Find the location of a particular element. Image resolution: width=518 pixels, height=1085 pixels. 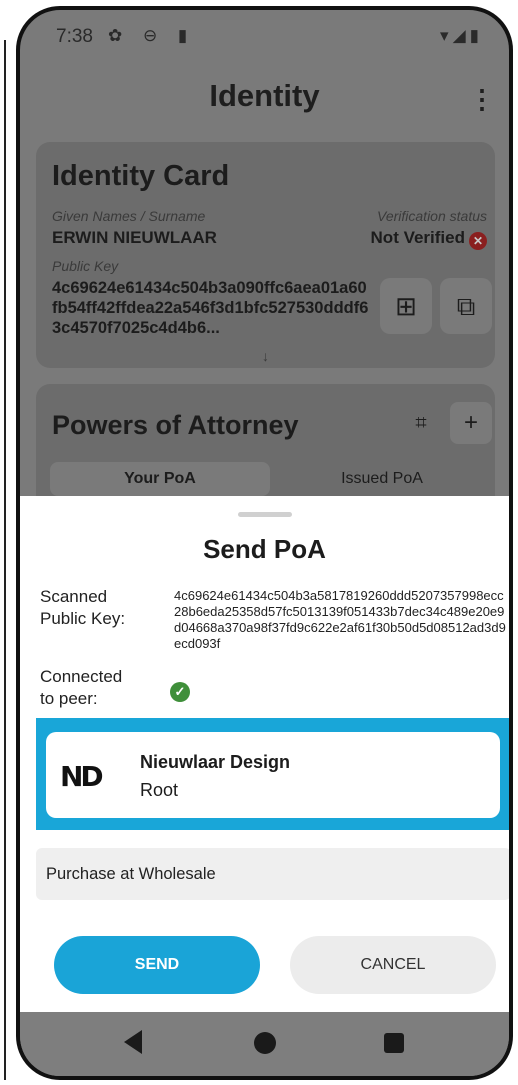

org-role: Root is located at coordinates (159, 790).